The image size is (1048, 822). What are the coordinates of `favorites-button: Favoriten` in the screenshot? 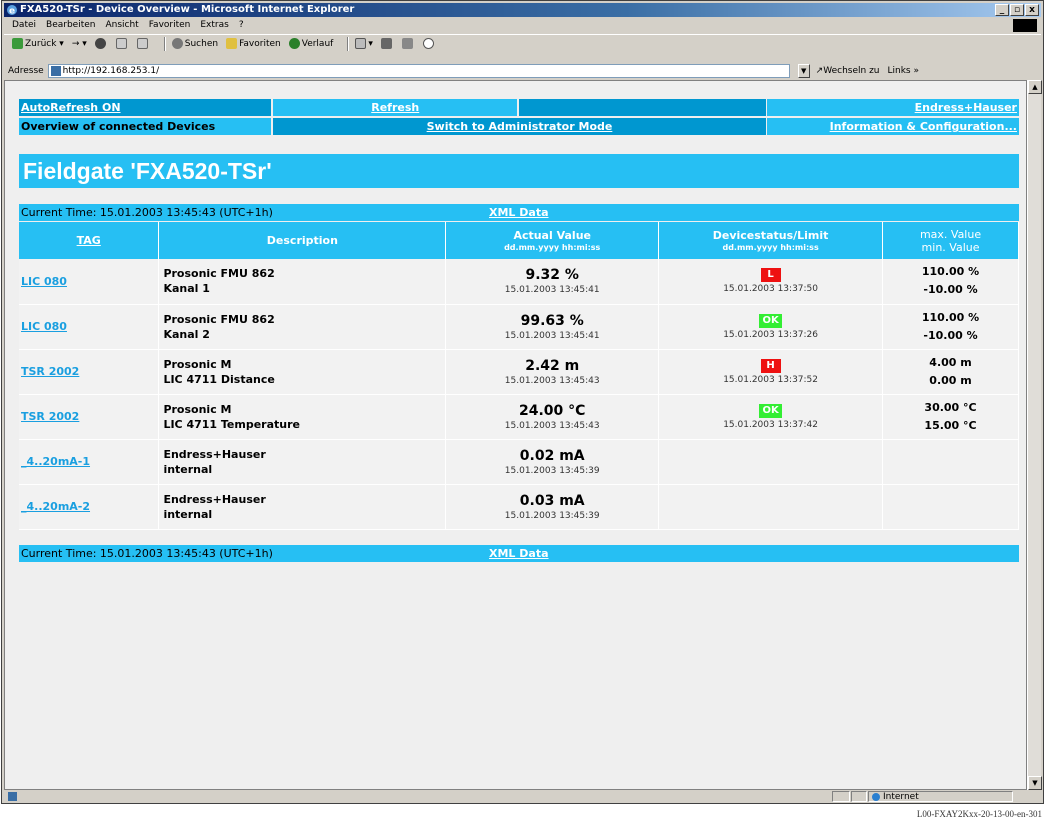 It's located at (253, 44).